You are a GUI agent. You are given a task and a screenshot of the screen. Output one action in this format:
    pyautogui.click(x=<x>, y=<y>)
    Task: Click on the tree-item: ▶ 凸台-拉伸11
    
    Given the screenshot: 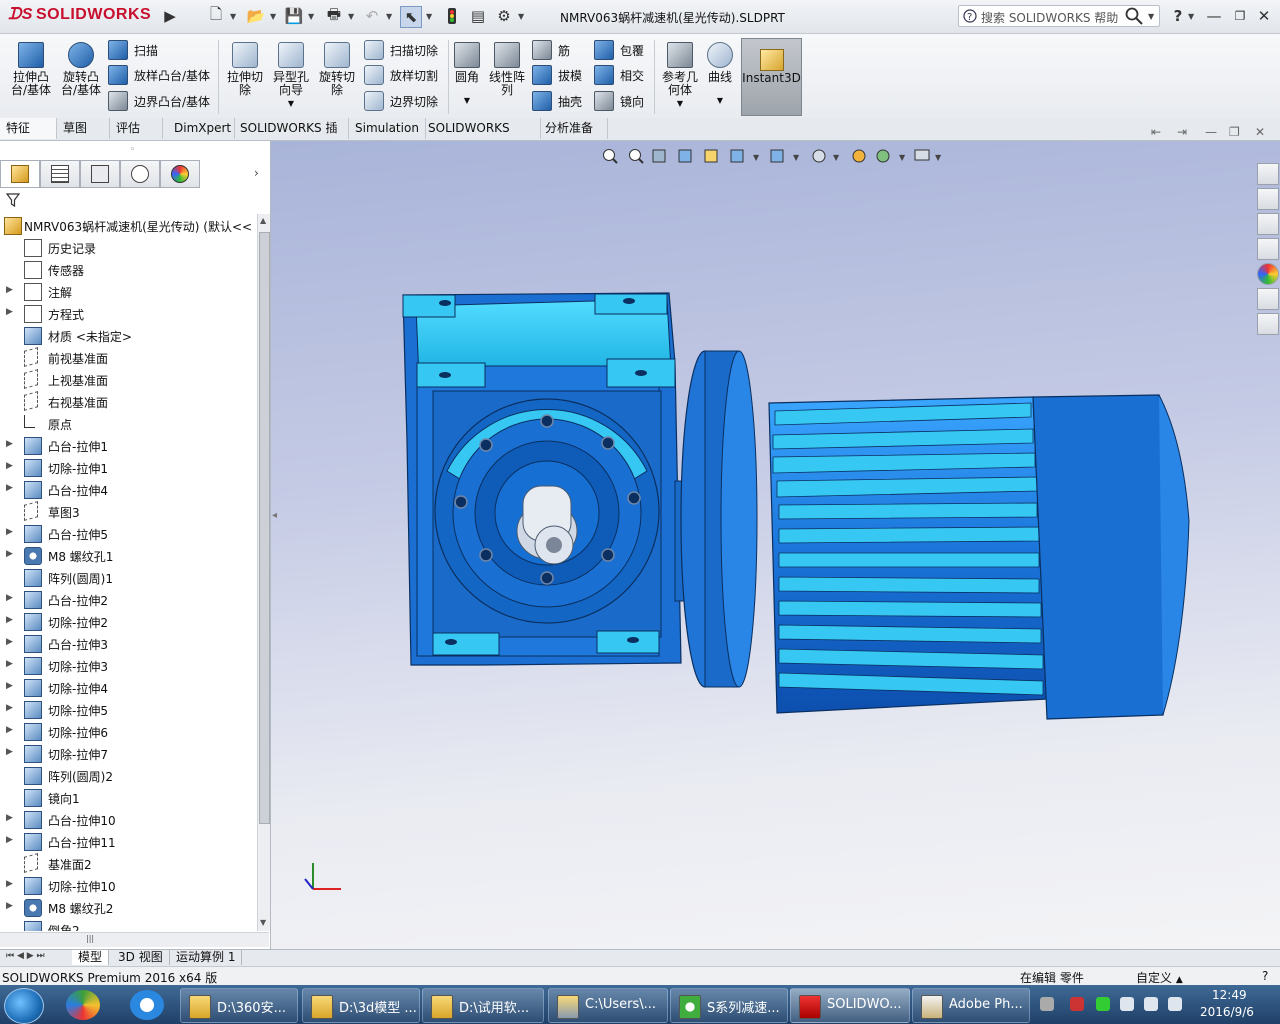 What is the action you would take?
    pyautogui.click(x=129, y=841)
    